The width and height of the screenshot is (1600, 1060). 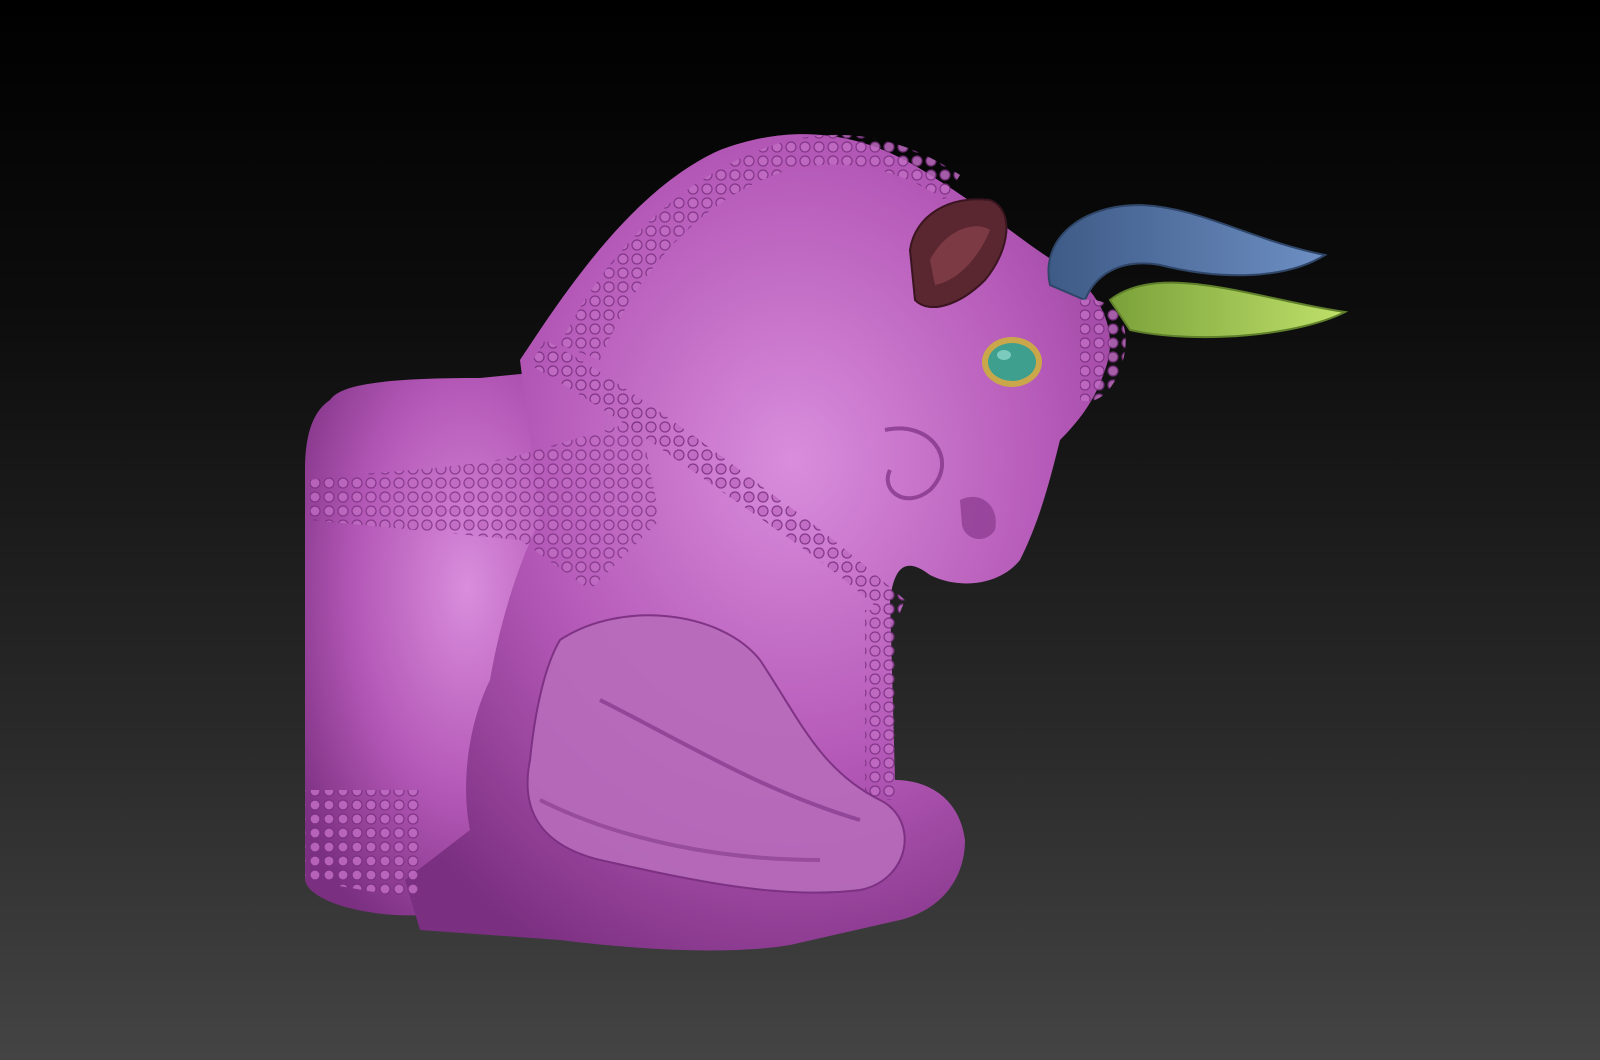 What do you see at coordinates (1228, 310) in the screenshot?
I see `horn-back` at bounding box center [1228, 310].